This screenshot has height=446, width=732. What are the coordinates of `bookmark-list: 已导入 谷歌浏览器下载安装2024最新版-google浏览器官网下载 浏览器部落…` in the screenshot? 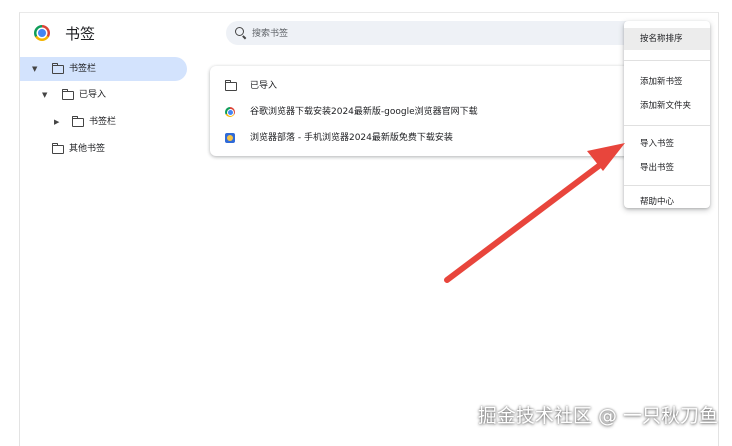 It's located at (430, 111).